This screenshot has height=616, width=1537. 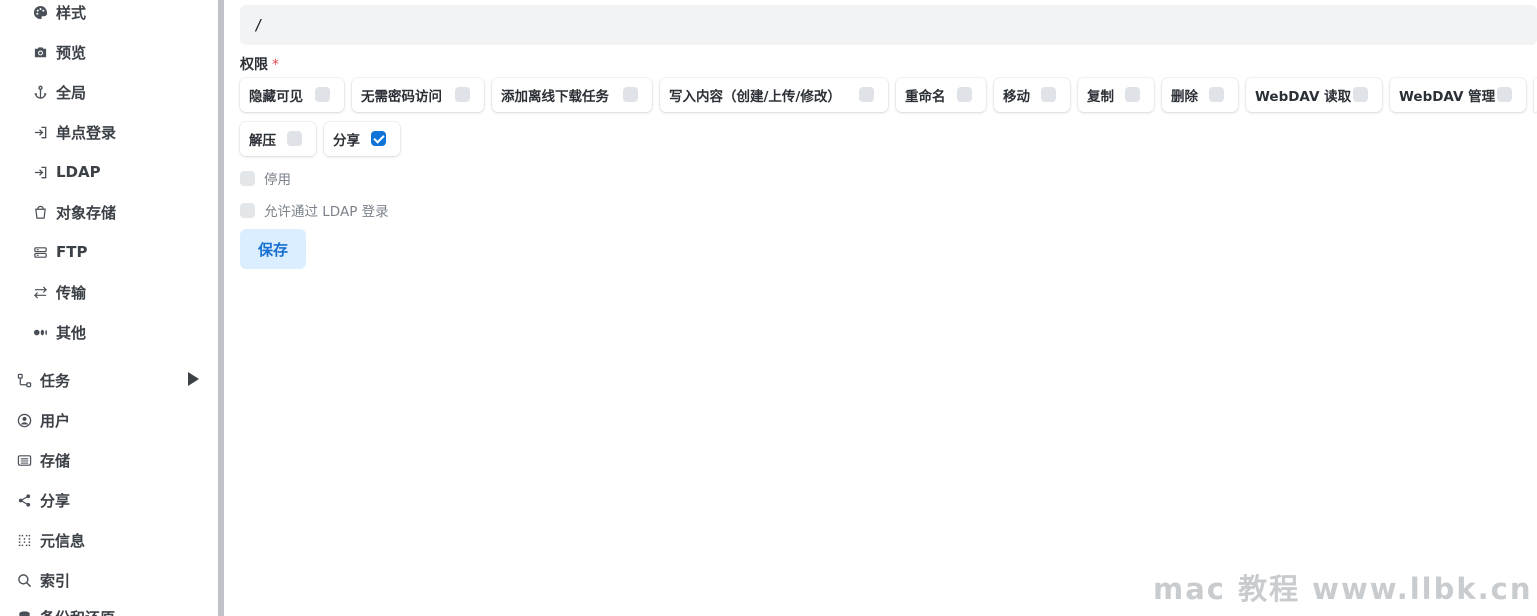 I want to click on perm-add-offline-download: 添加离线下载任务, so click(x=572, y=95).